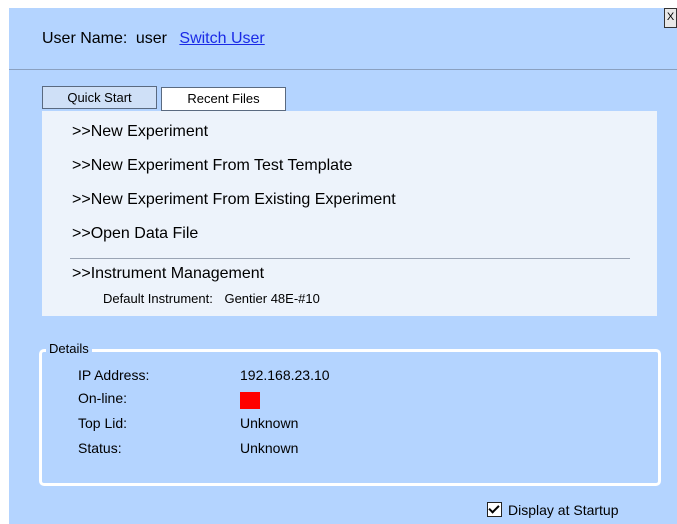 Image resolution: width=677 pixels, height=524 pixels. What do you see at coordinates (269, 423) in the screenshot?
I see `top-lid-value: Unknown` at bounding box center [269, 423].